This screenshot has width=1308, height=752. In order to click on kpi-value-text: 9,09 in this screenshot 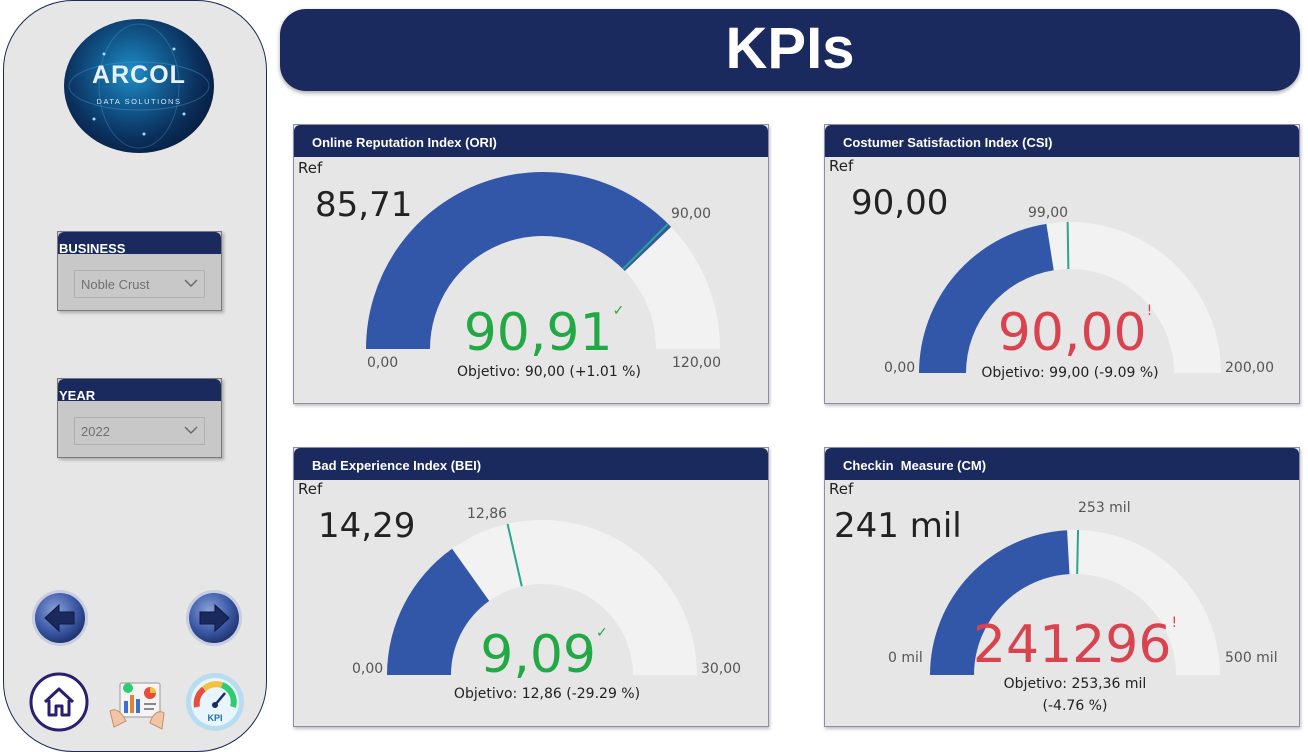, I will do `click(538, 655)`.